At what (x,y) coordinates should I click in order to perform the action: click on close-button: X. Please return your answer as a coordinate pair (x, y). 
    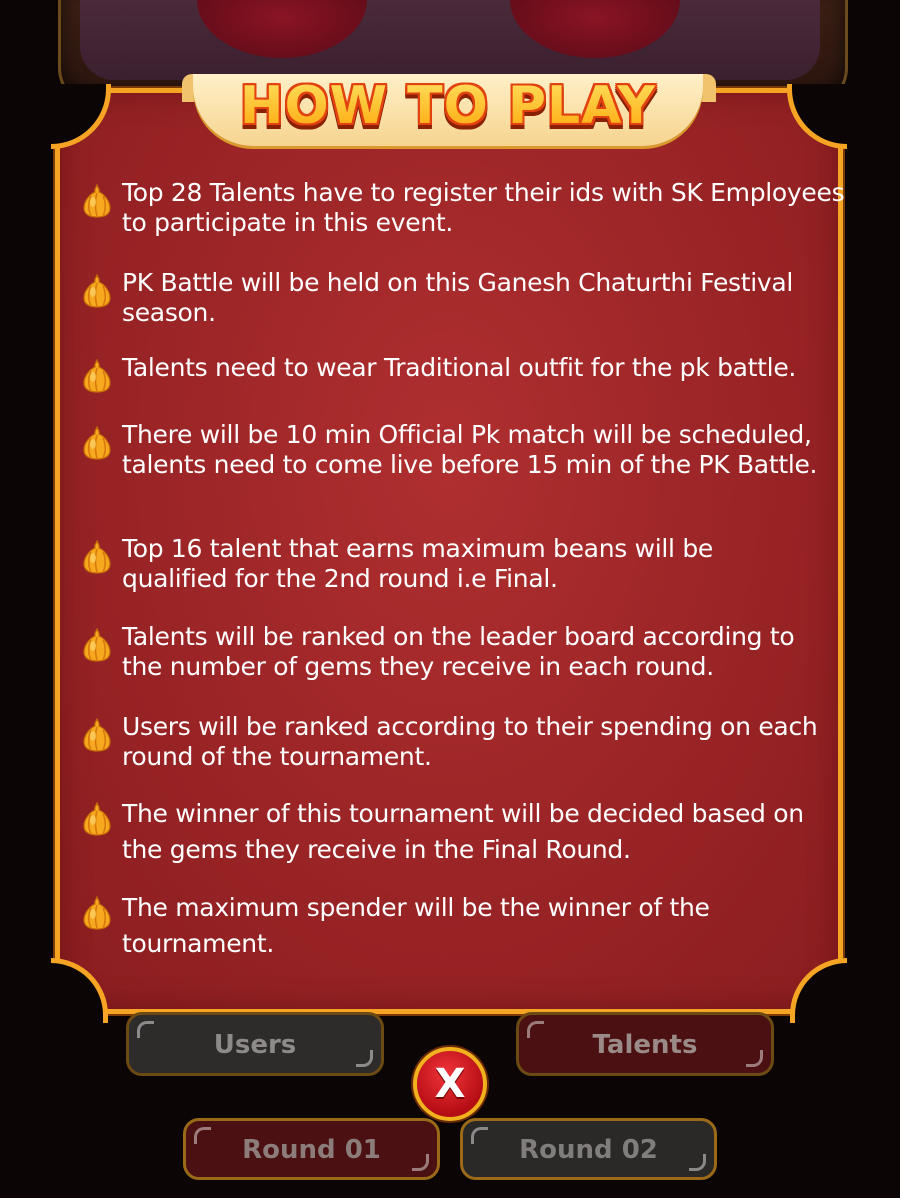
    Looking at the image, I should click on (450, 1084).